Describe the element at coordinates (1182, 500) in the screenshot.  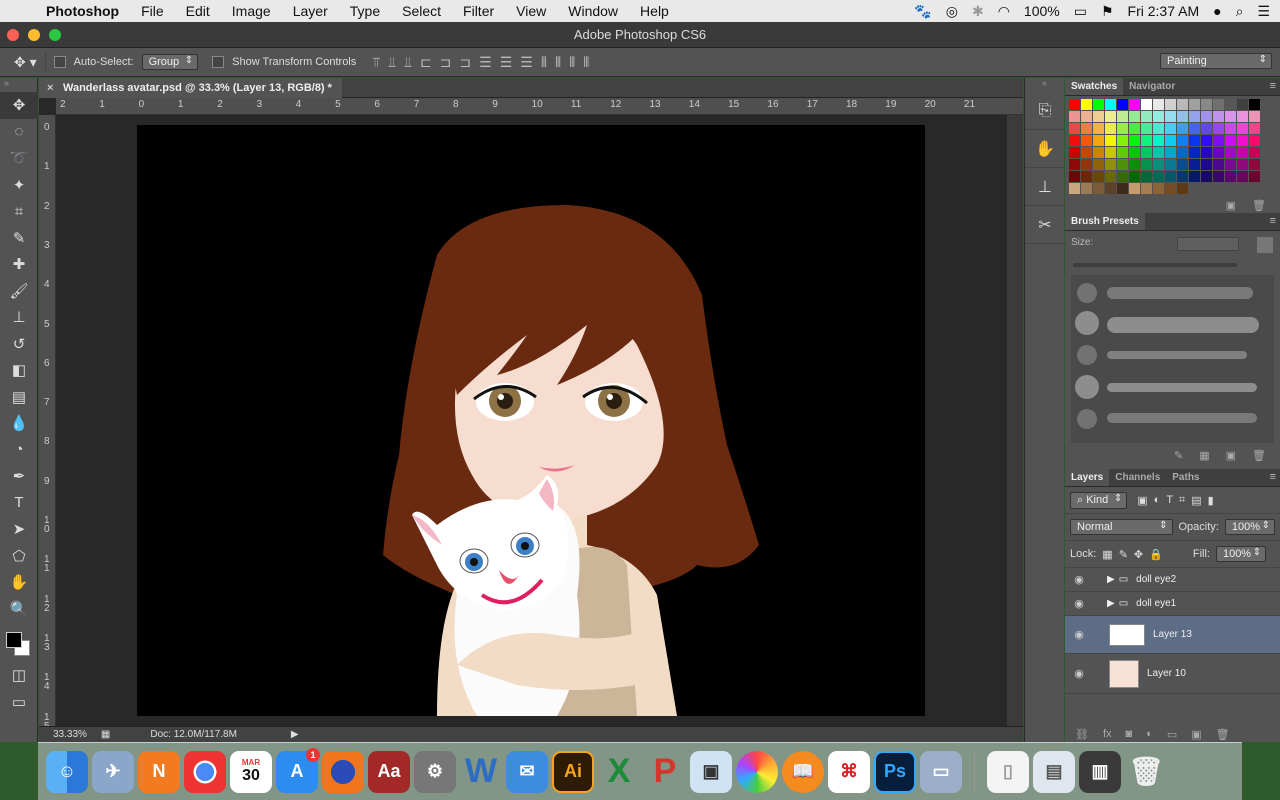
I see `filter-shape-icon: ⌗` at that location.